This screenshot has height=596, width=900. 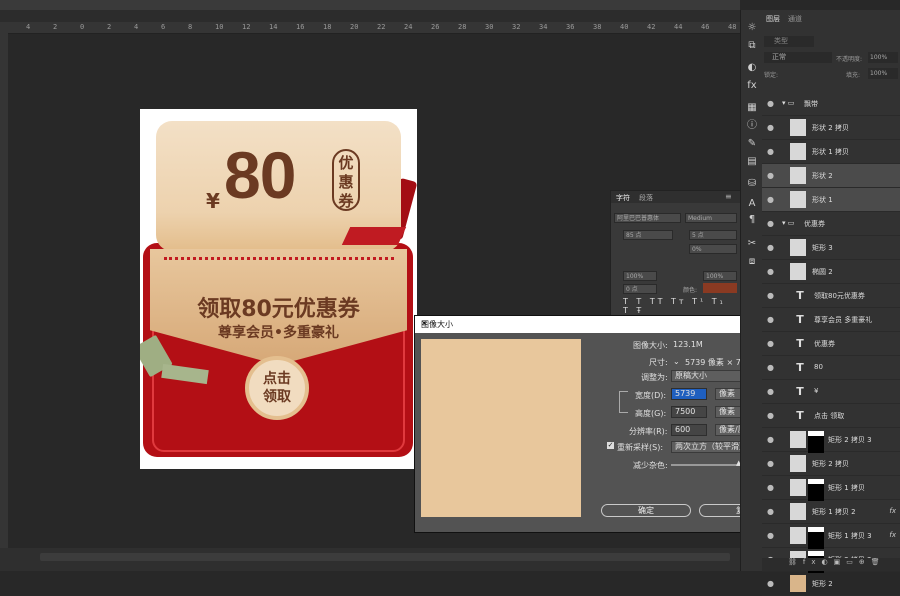 I want to click on layer-row: ● T ¥, so click(x=831, y=392).